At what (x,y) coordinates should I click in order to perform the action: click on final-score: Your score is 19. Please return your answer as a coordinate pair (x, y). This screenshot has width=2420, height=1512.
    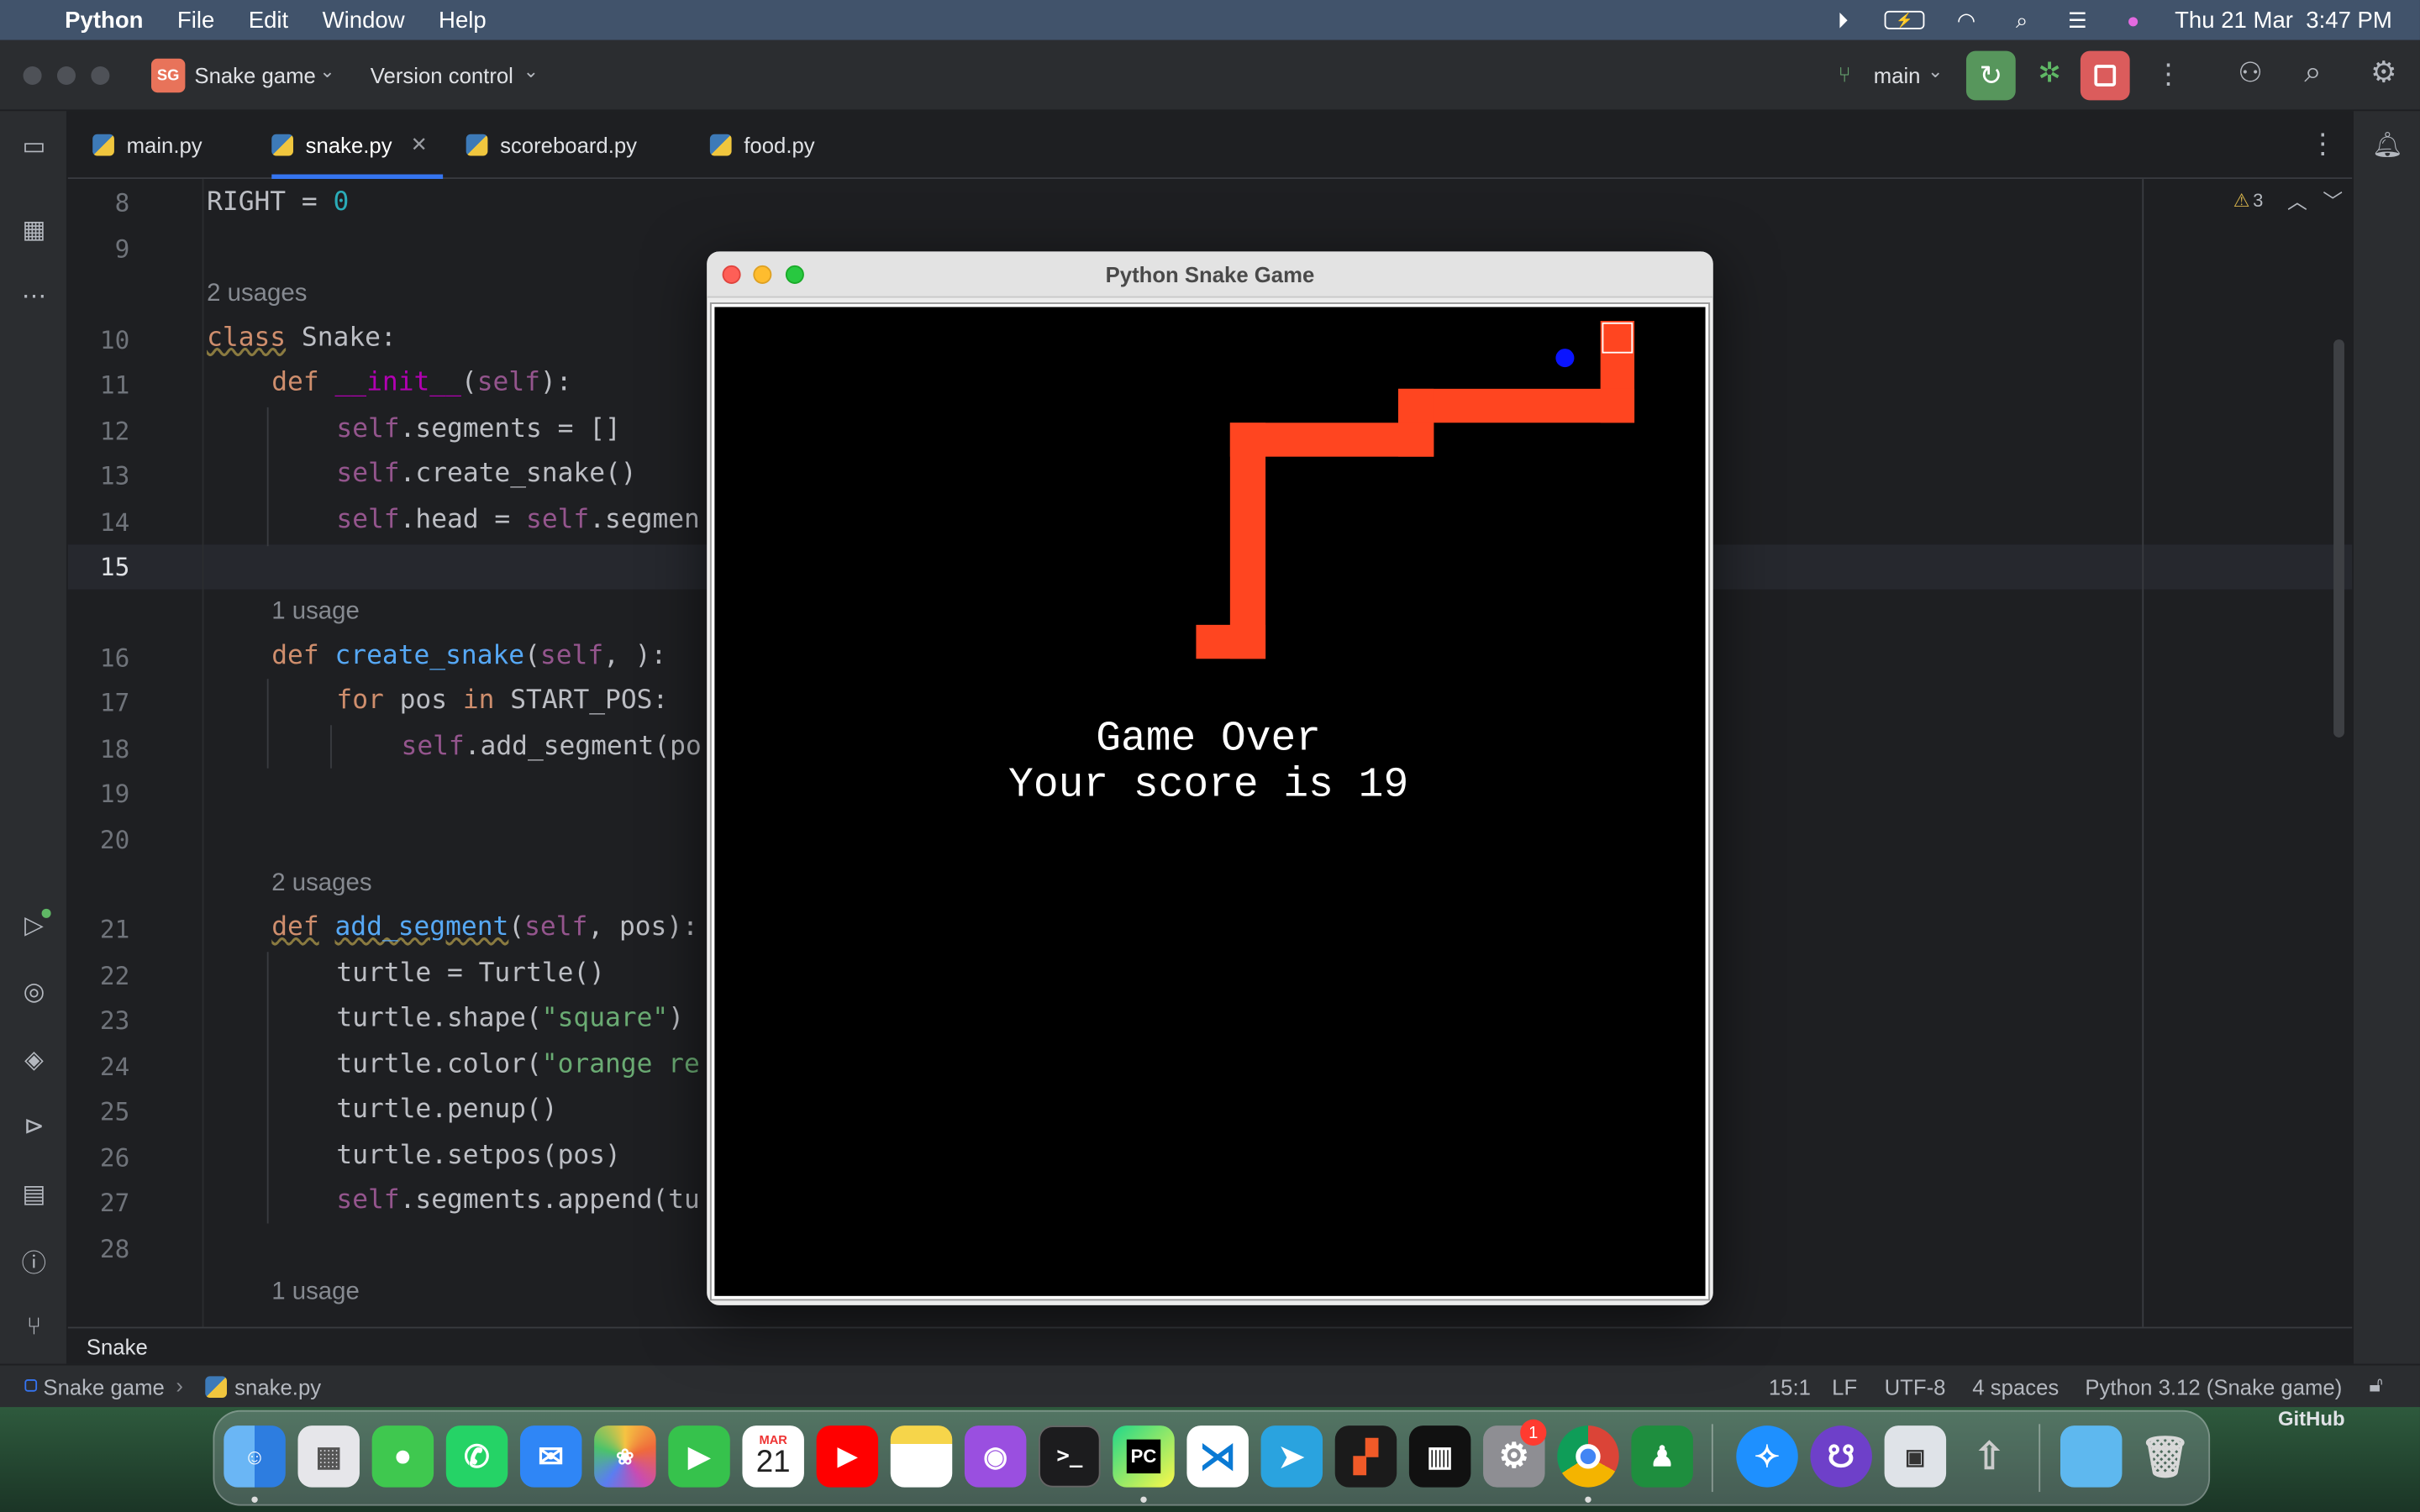
    Looking at the image, I should click on (1208, 787).